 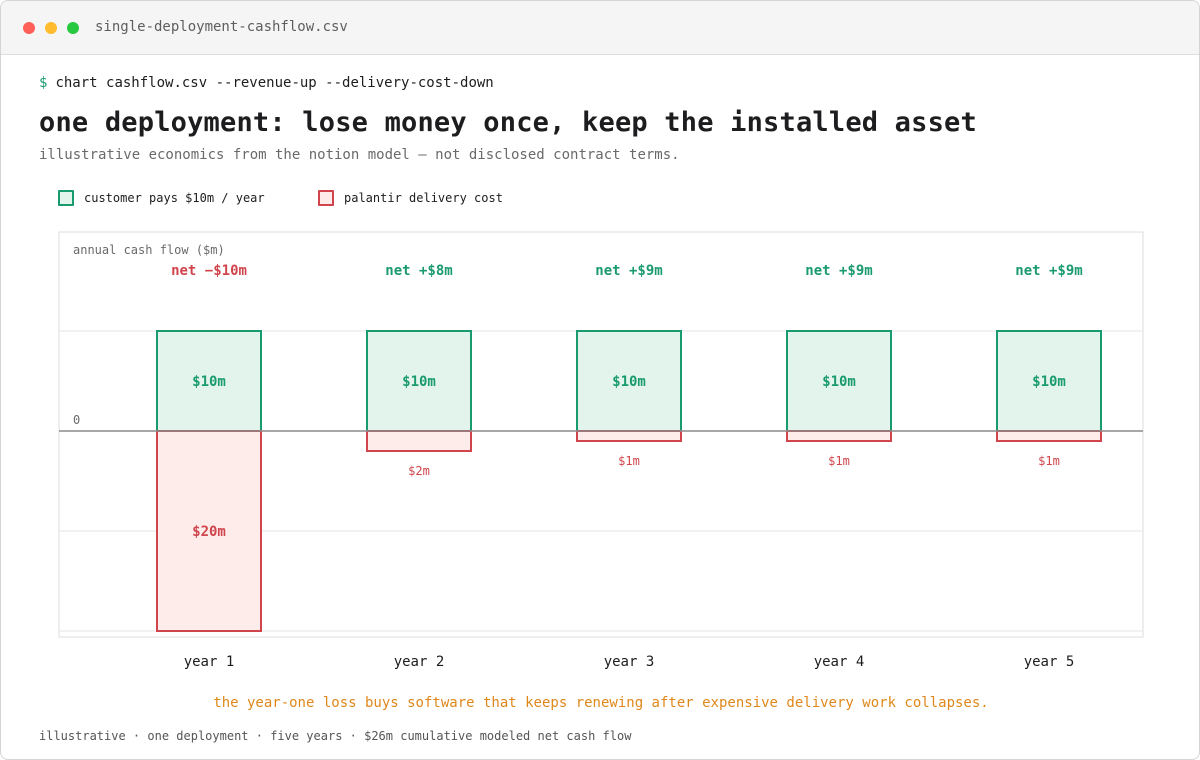 I want to click on x-tick-label: year 2, so click(x=419, y=662).